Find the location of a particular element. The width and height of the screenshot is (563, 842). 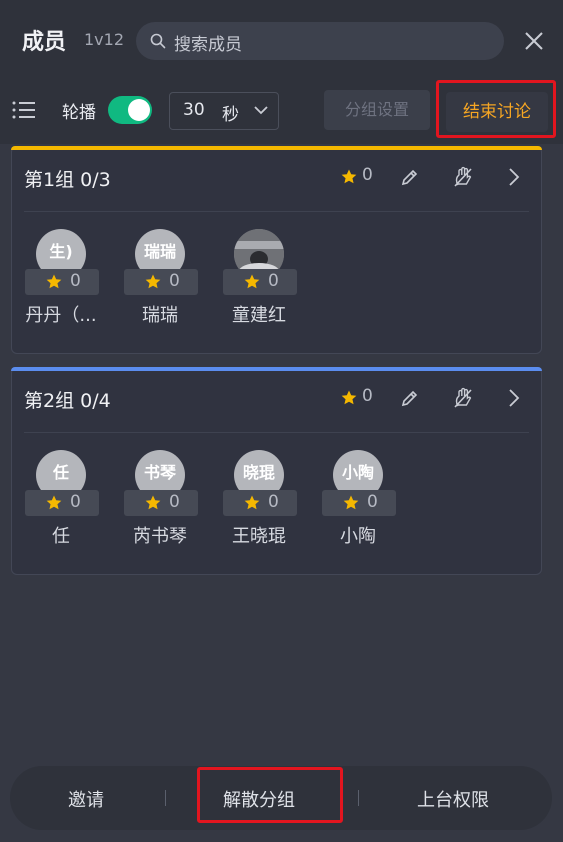

member-item: 0 童建红 is located at coordinates (258, 279).